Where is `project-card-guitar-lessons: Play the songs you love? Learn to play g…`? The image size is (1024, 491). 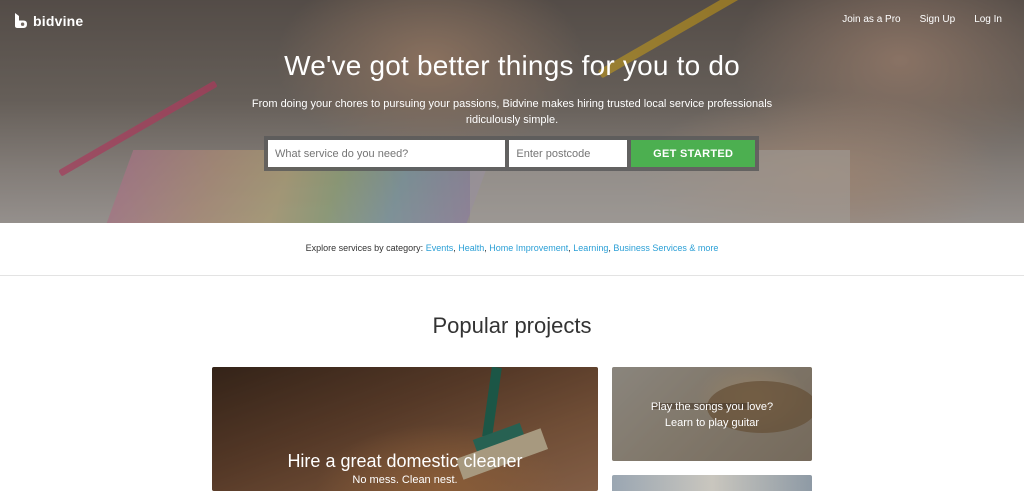 project-card-guitar-lessons: Play the songs you love? Learn to play g… is located at coordinates (712, 414).